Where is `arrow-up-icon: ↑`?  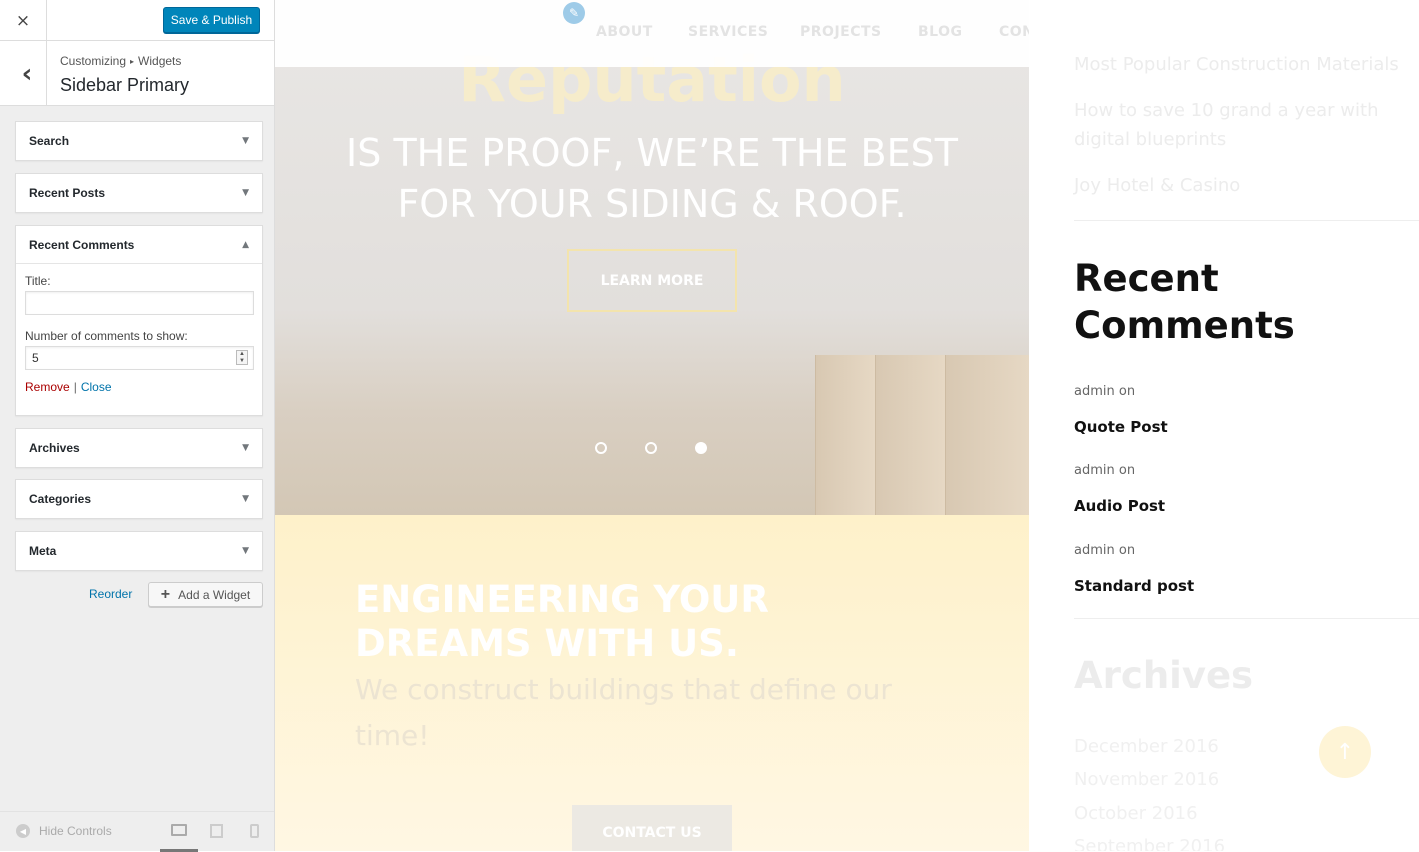
arrow-up-icon: ↑ is located at coordinates (1345, 752).